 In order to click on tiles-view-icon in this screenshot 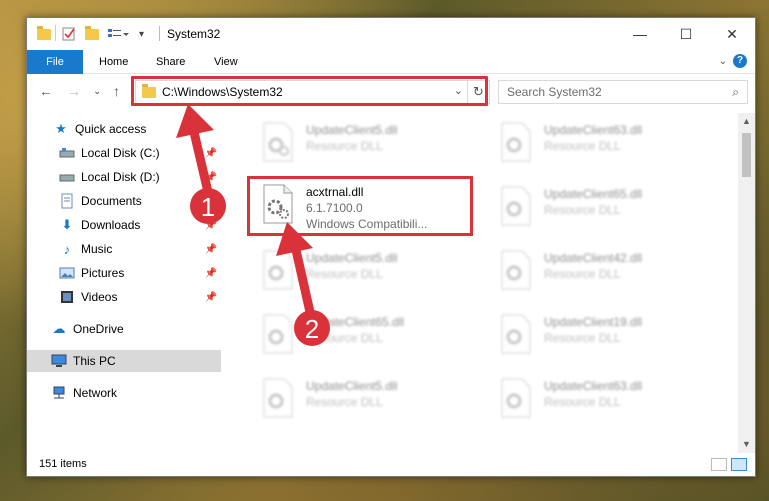, I will do `click(739, 464)`.